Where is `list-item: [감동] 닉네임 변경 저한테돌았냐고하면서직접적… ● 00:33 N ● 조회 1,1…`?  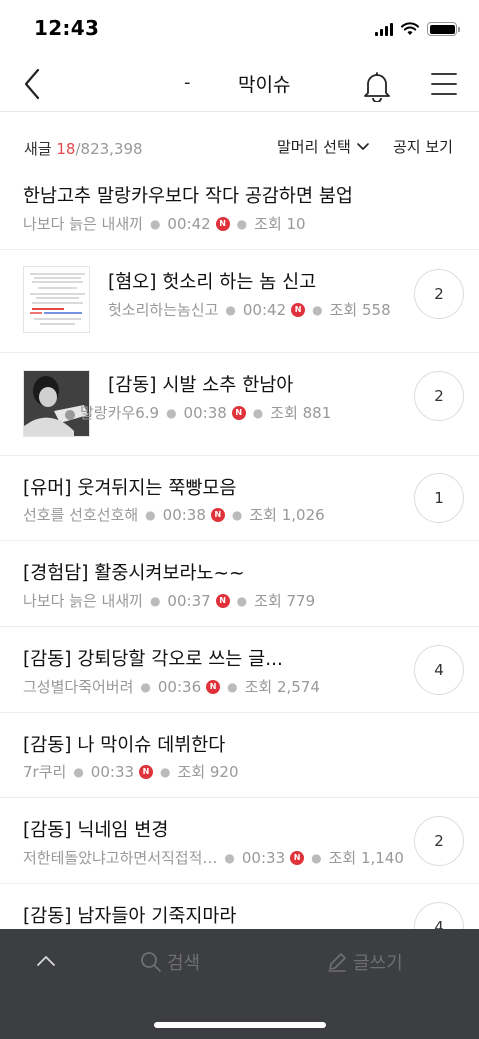 list-item: [감동] 닉네임 변경 저한테돌았냐고하면서직접적… ● 00:33 N ● 조회 1,1… is located at coordinates (239, 841).